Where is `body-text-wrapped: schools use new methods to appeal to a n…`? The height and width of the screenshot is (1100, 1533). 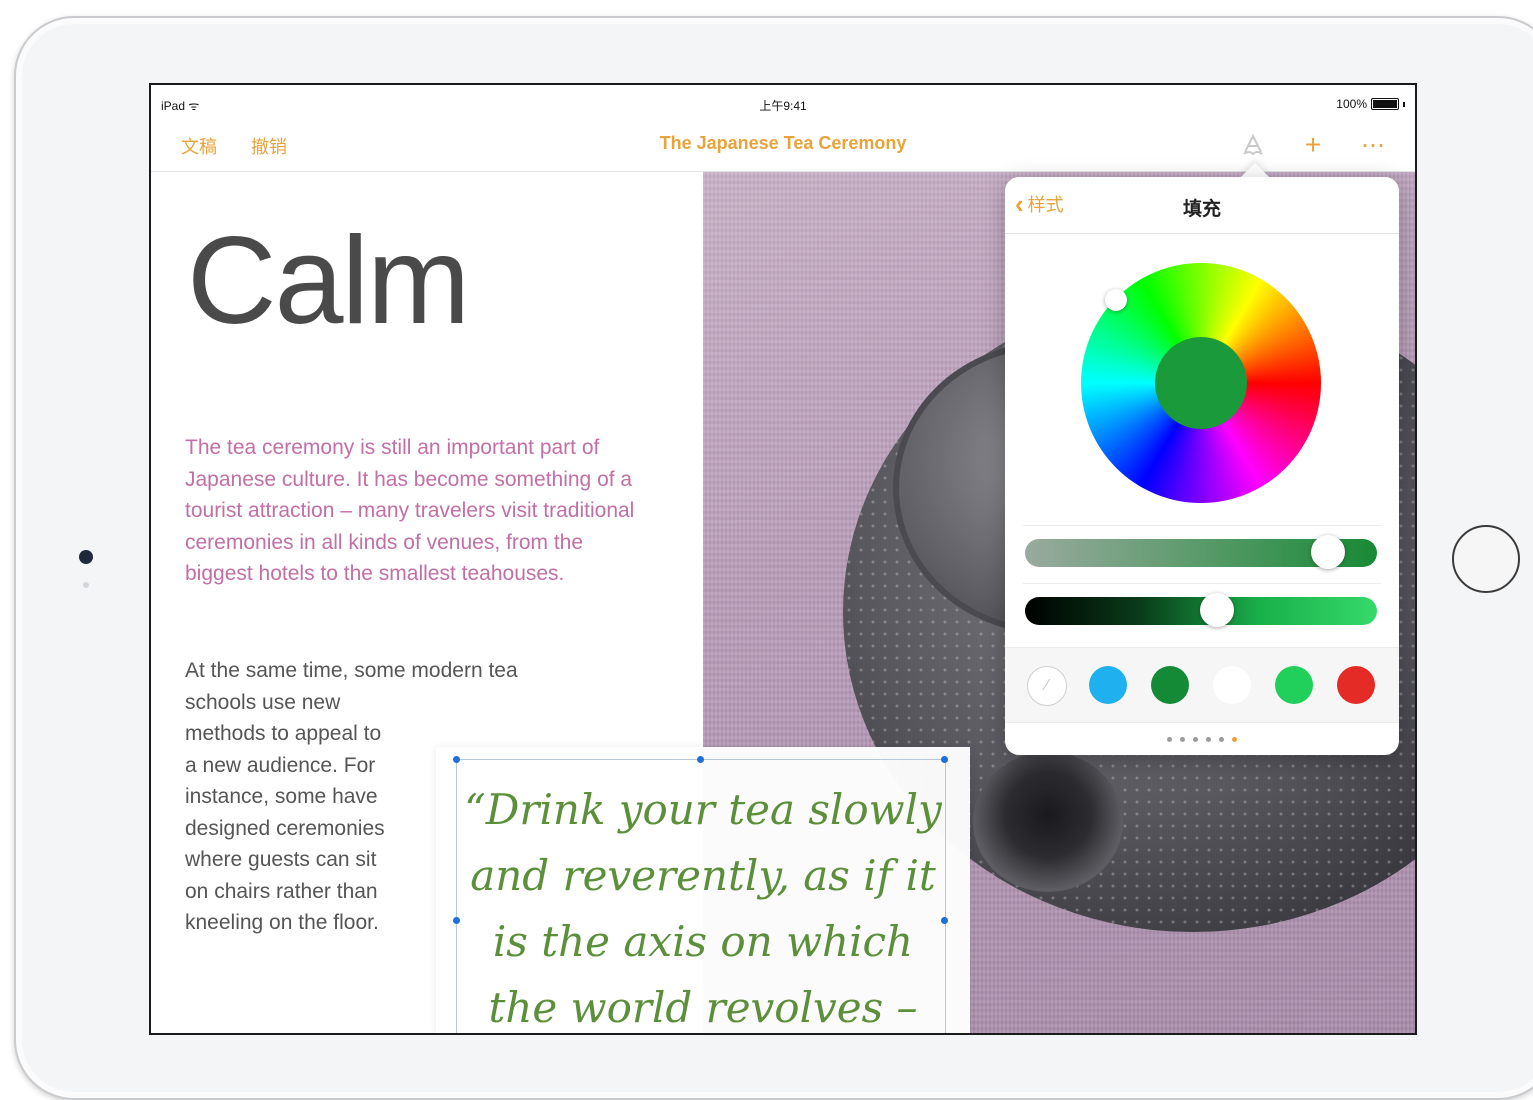 body-text-wrapped: schools use new methods to appeal to a n… is located at coordinates (285, 812).